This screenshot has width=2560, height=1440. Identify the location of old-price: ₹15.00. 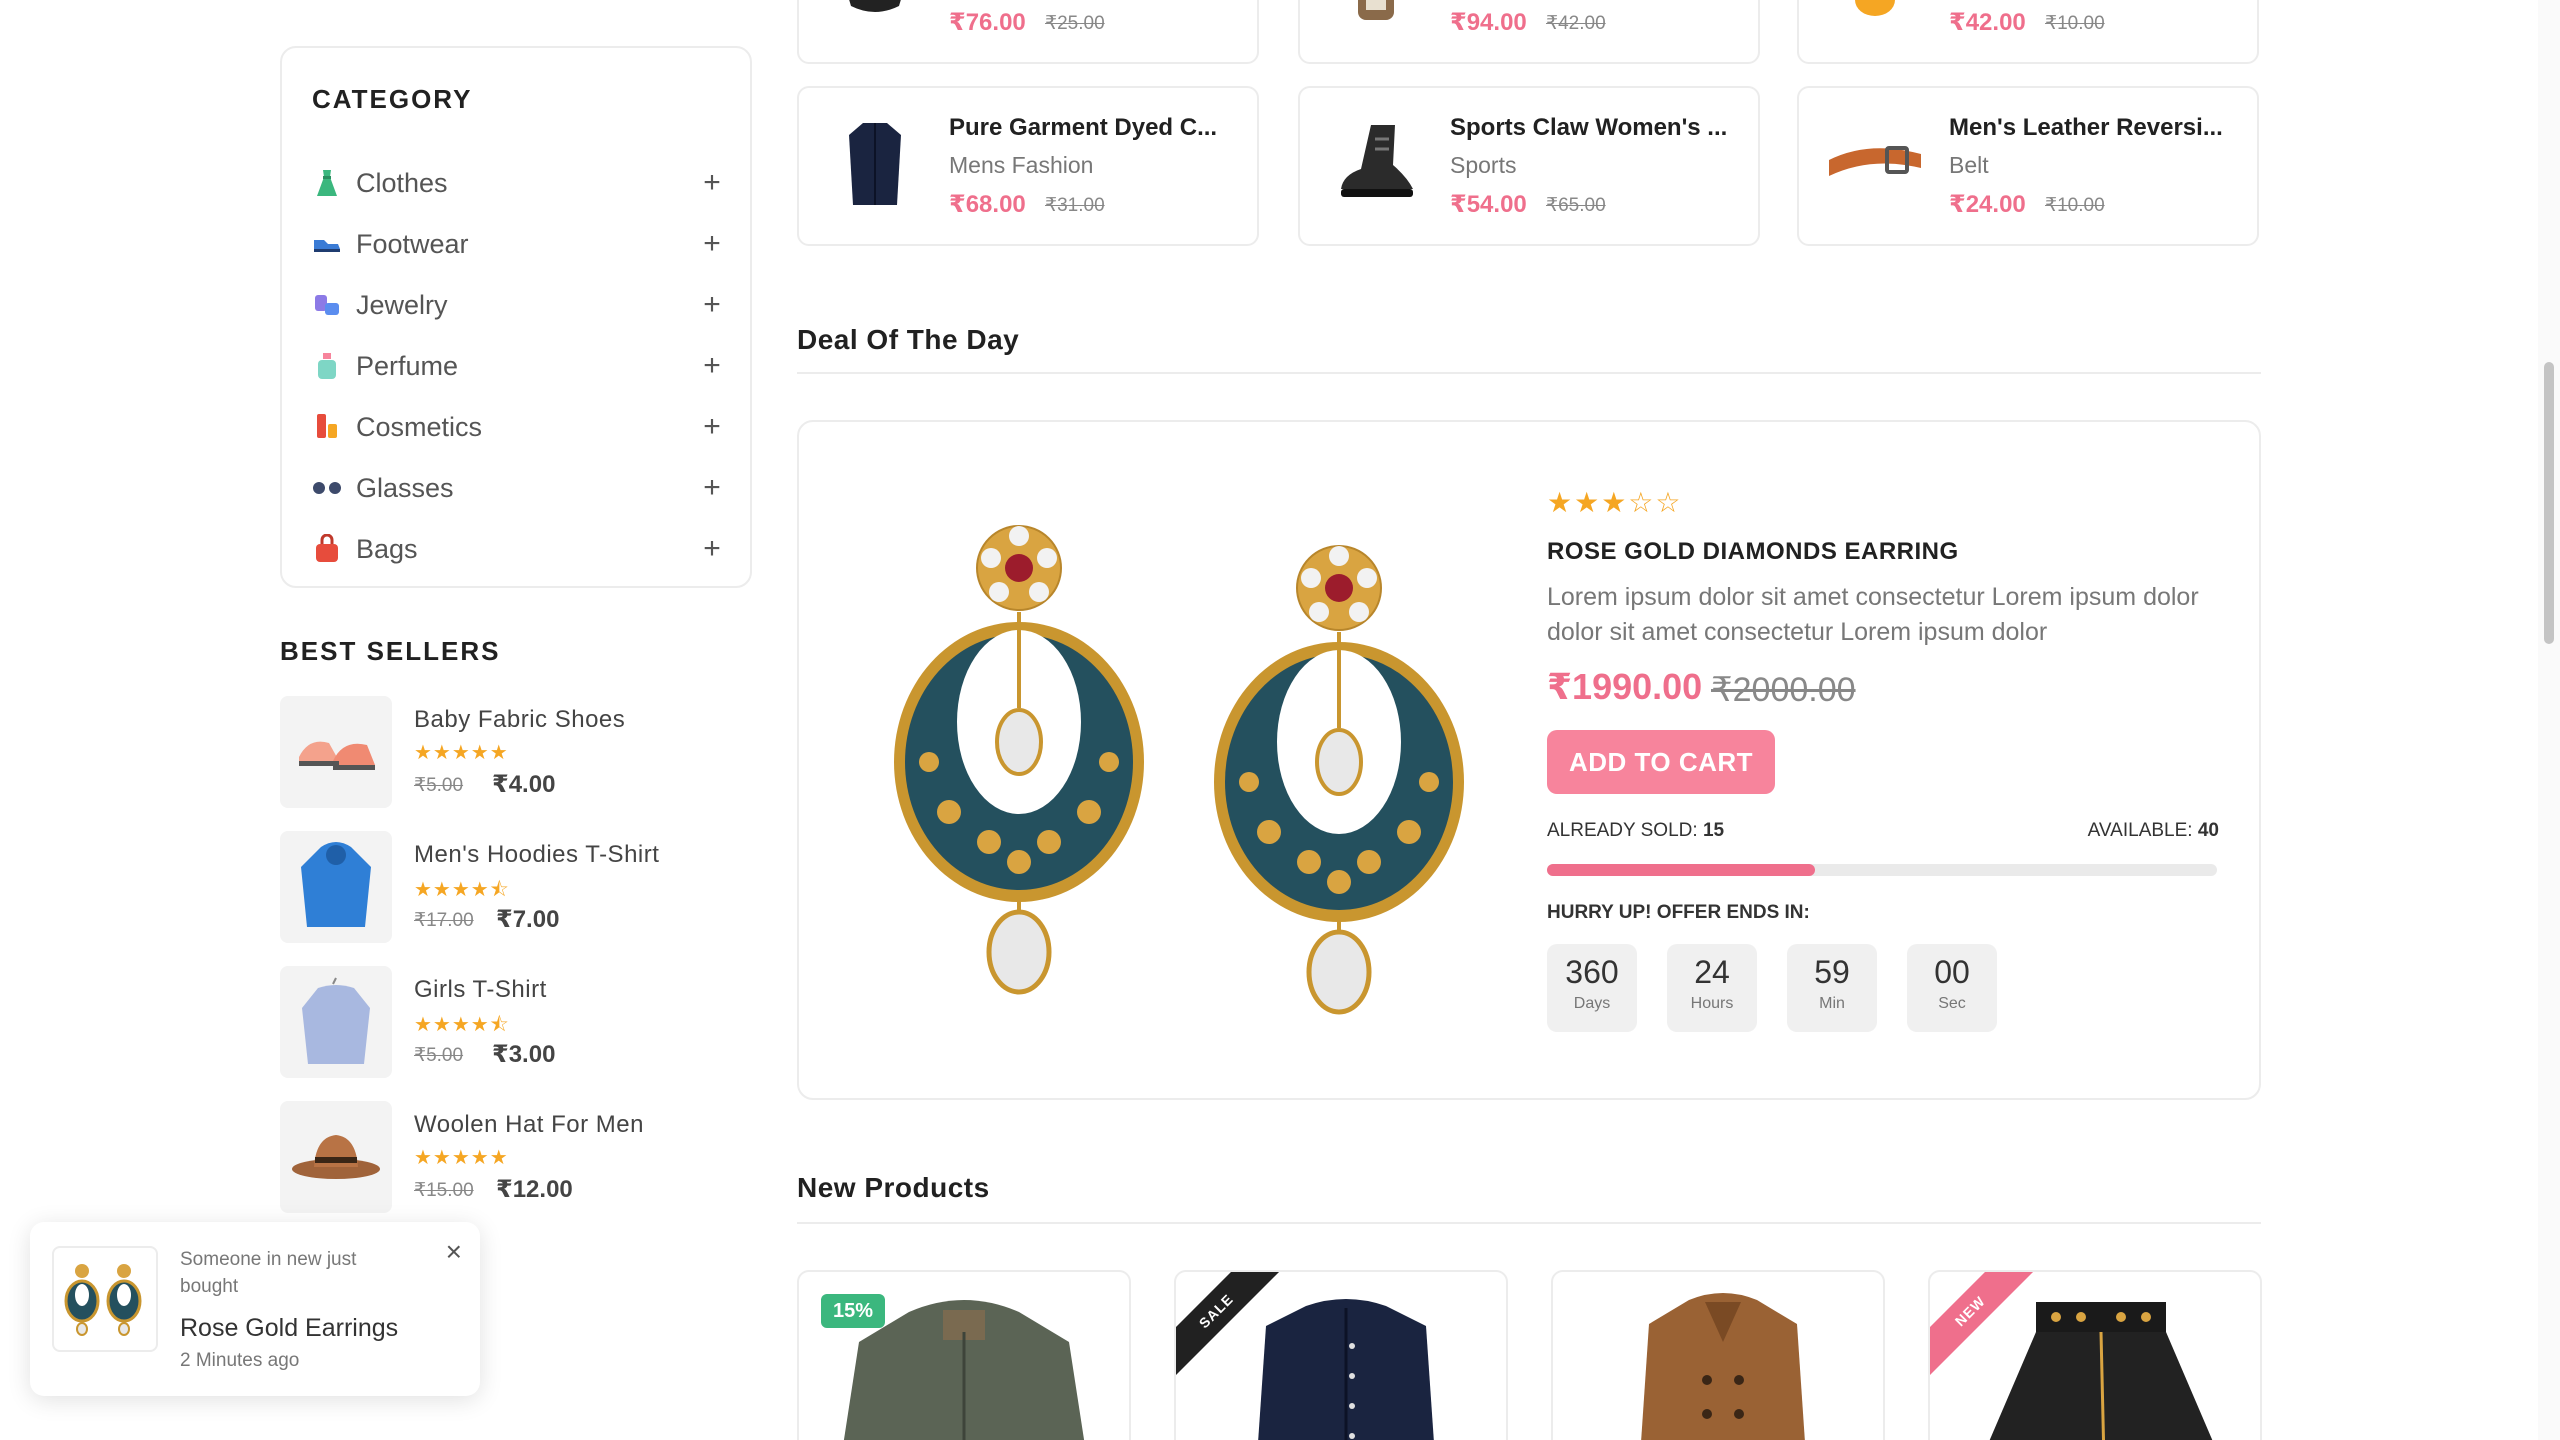
(444, 1190).